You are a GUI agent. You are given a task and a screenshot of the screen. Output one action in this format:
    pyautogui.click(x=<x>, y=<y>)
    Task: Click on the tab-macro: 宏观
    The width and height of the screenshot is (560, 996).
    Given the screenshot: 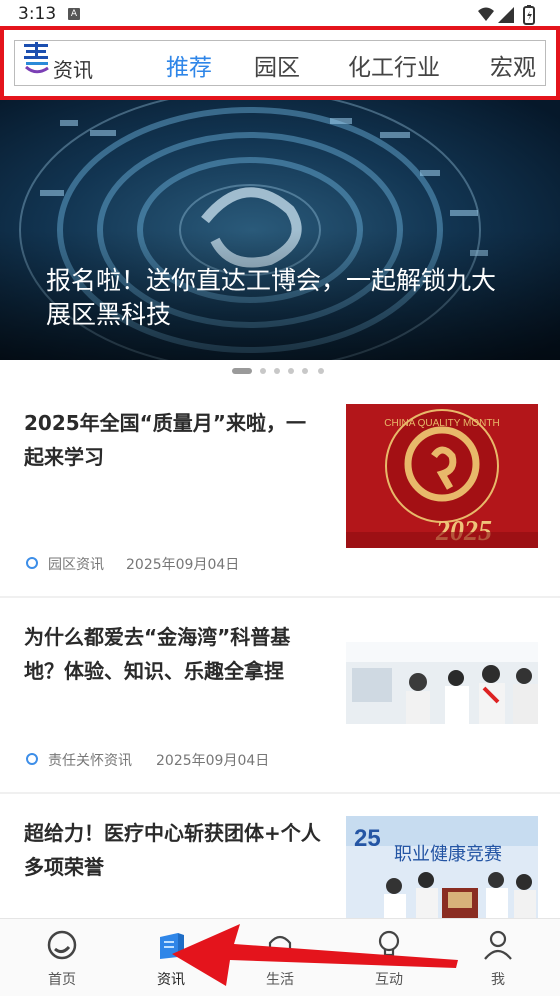 What is the action you would take?
    pyautogui.click(x=513, y=65)
    